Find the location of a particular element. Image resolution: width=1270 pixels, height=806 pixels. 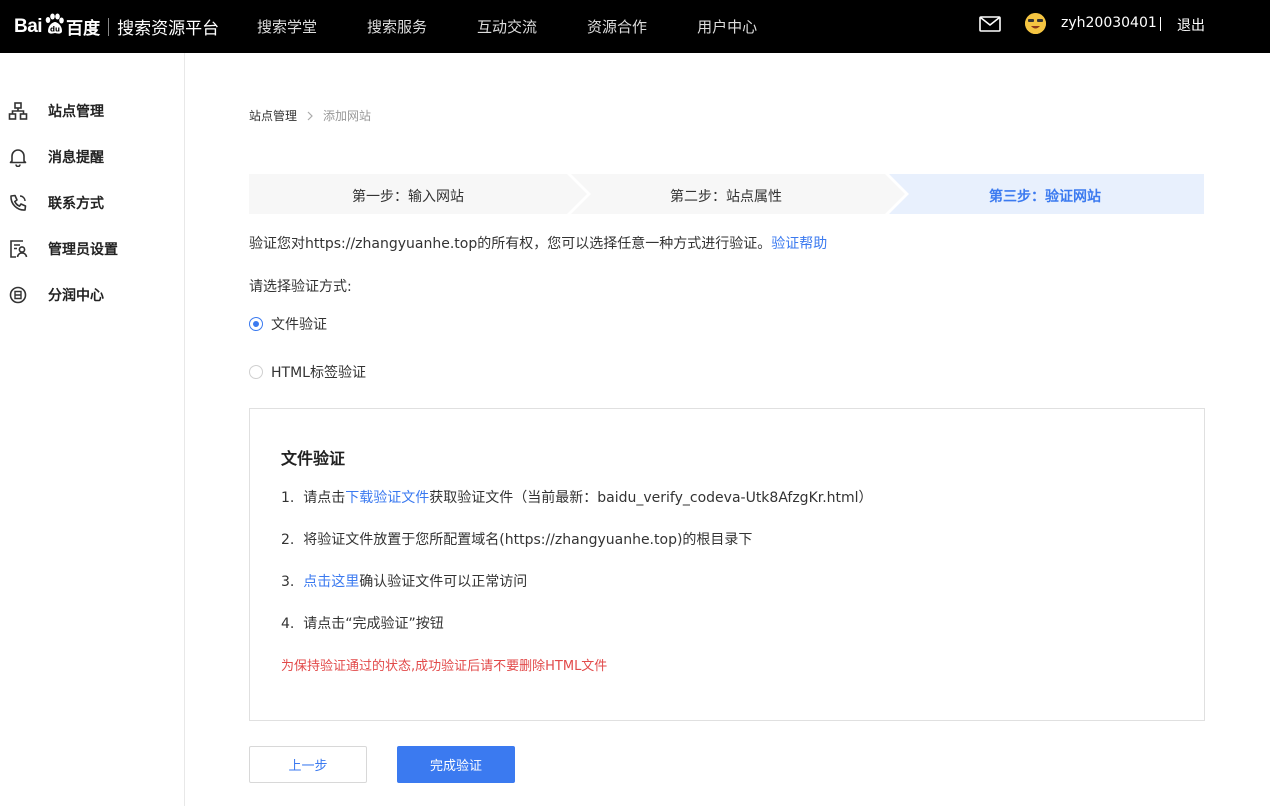

breadcrumb-current: 添加网站 is located at coordinates (347, 116).